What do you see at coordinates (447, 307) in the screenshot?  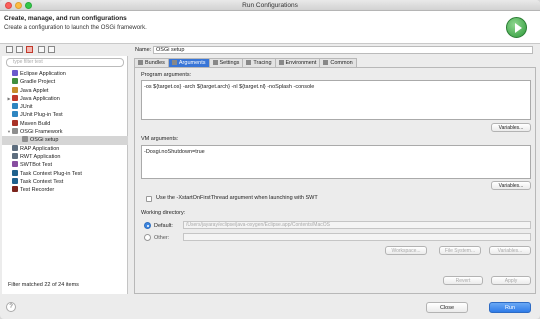 I see `close-button: Close` at bounding box center [447, 307].